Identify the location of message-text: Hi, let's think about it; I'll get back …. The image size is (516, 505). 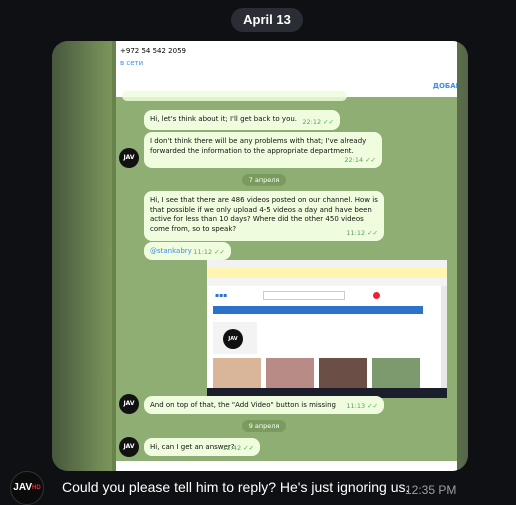
(224, 119).